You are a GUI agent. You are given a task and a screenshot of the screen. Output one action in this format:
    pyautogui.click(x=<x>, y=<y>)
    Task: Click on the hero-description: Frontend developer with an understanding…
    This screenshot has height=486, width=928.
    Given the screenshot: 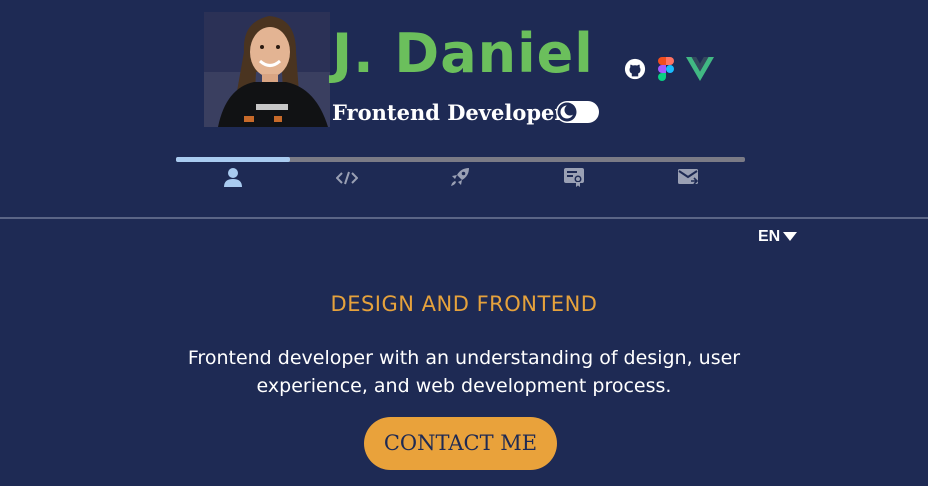 What is the action you would take?
    pyautogui.click(x=464, y=372)
    